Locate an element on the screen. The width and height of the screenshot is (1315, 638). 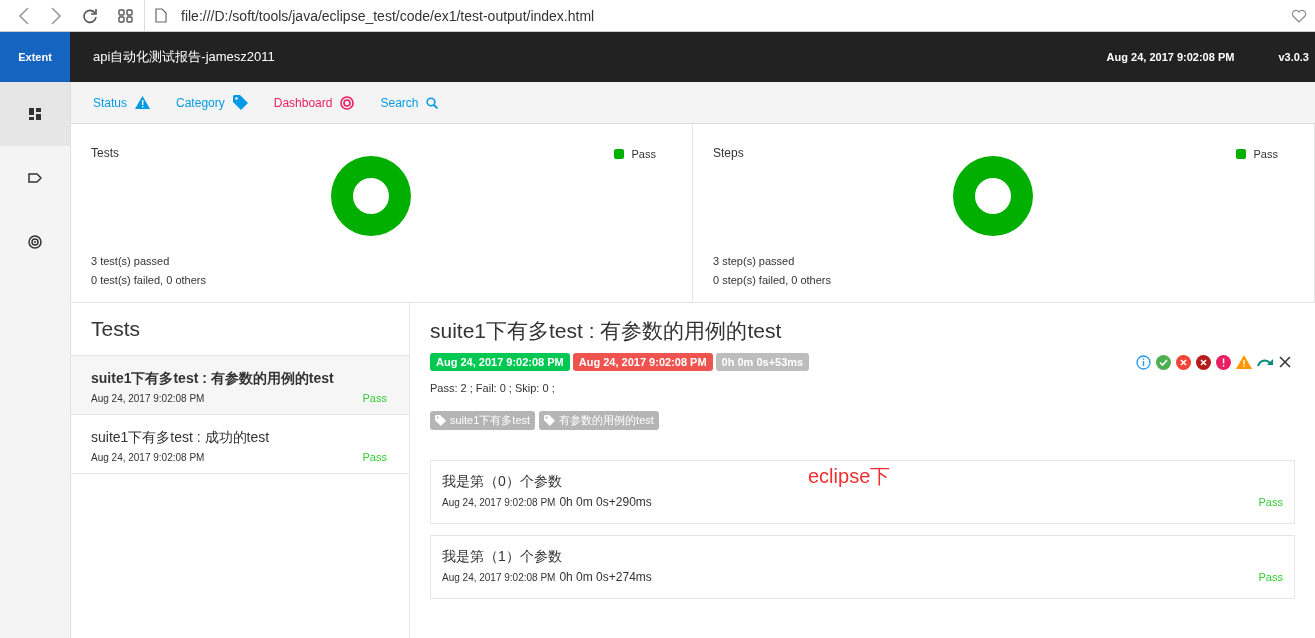
report-title: api自动化测试报告-jamesz2011 is located at coordinates (184, 57).